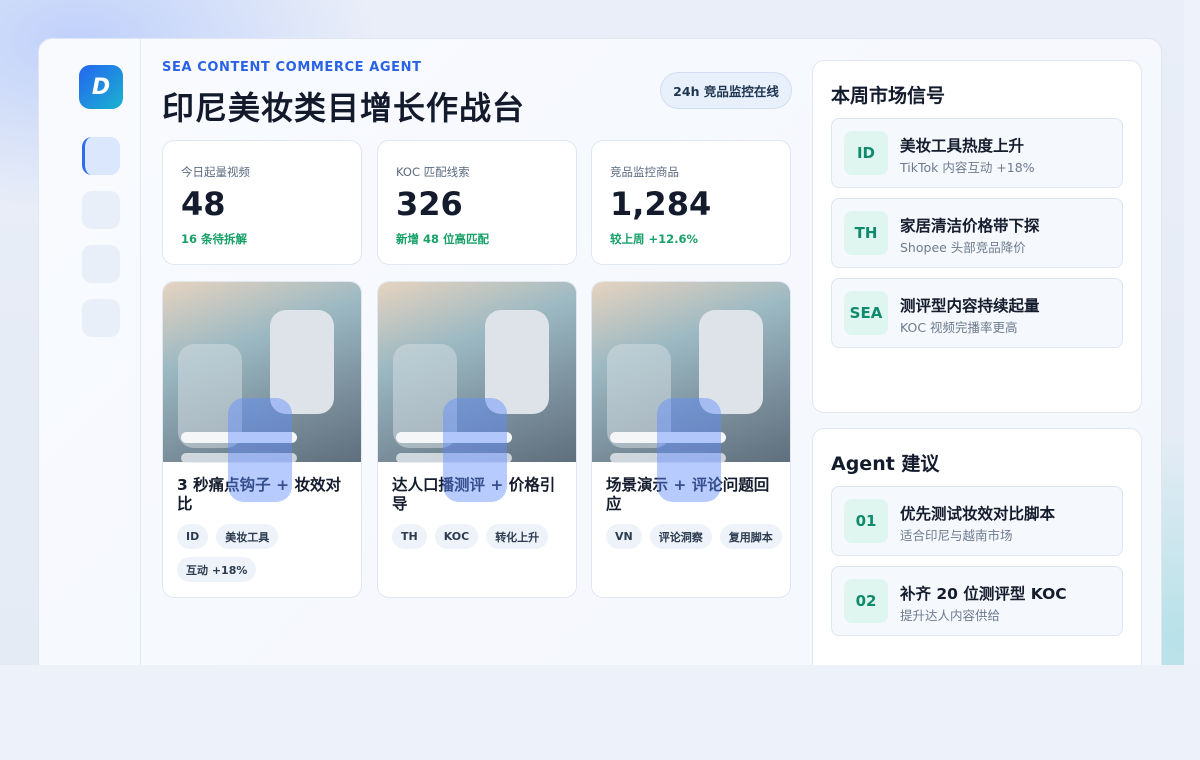  I want to click on tag: 互动 +18%, so click(217, 569).